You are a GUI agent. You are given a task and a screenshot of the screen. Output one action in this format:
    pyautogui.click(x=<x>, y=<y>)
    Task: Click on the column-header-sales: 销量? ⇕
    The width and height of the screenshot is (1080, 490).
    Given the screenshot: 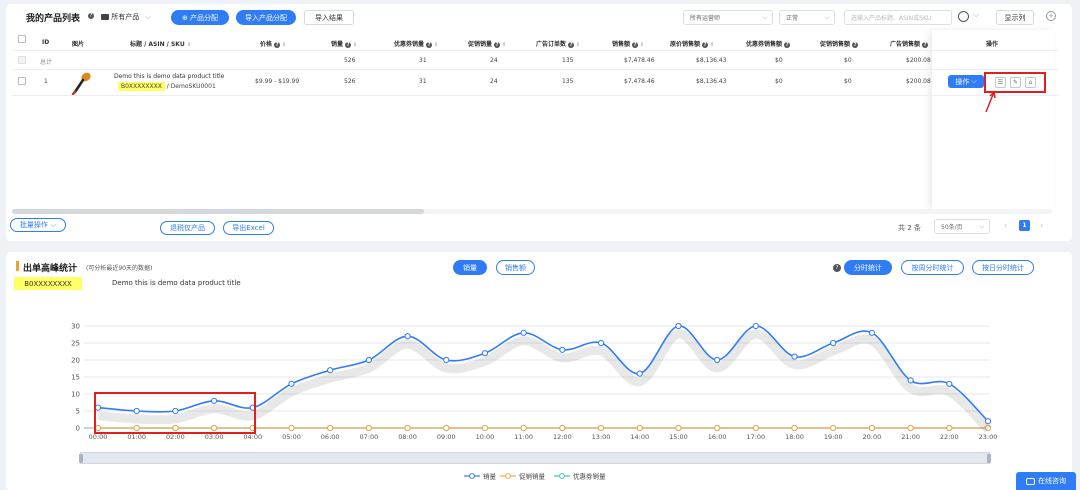 What is the action you would take?
    pyautogui.click(x=344, y=43)
    